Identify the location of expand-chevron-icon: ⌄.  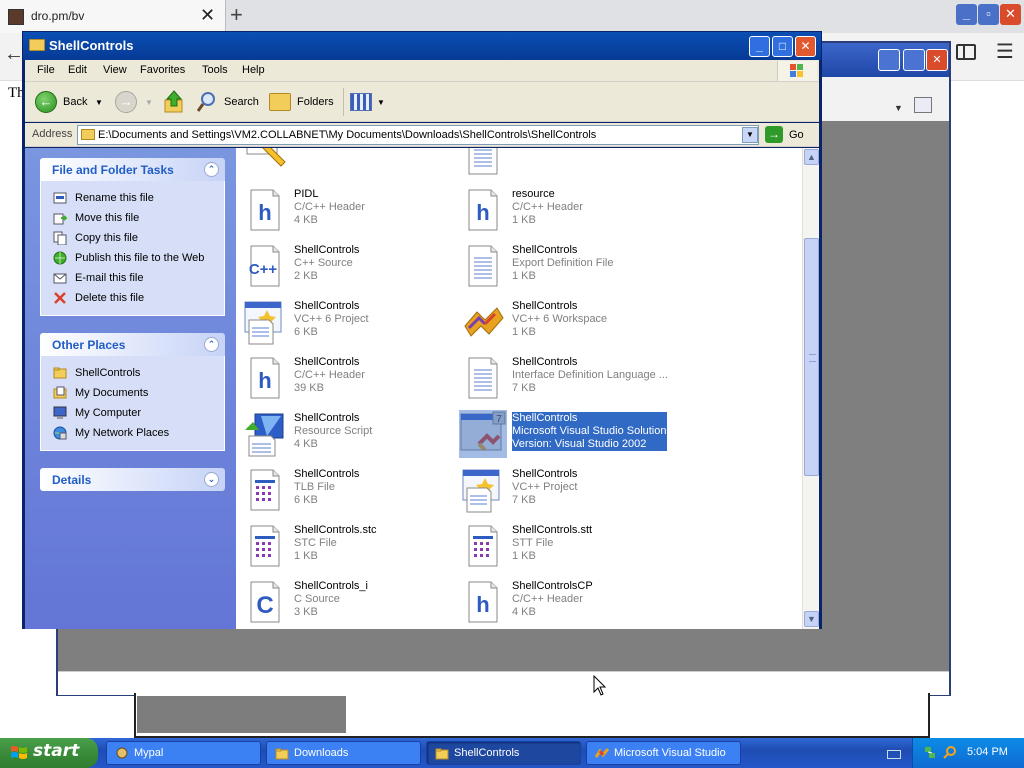
(211, 479).